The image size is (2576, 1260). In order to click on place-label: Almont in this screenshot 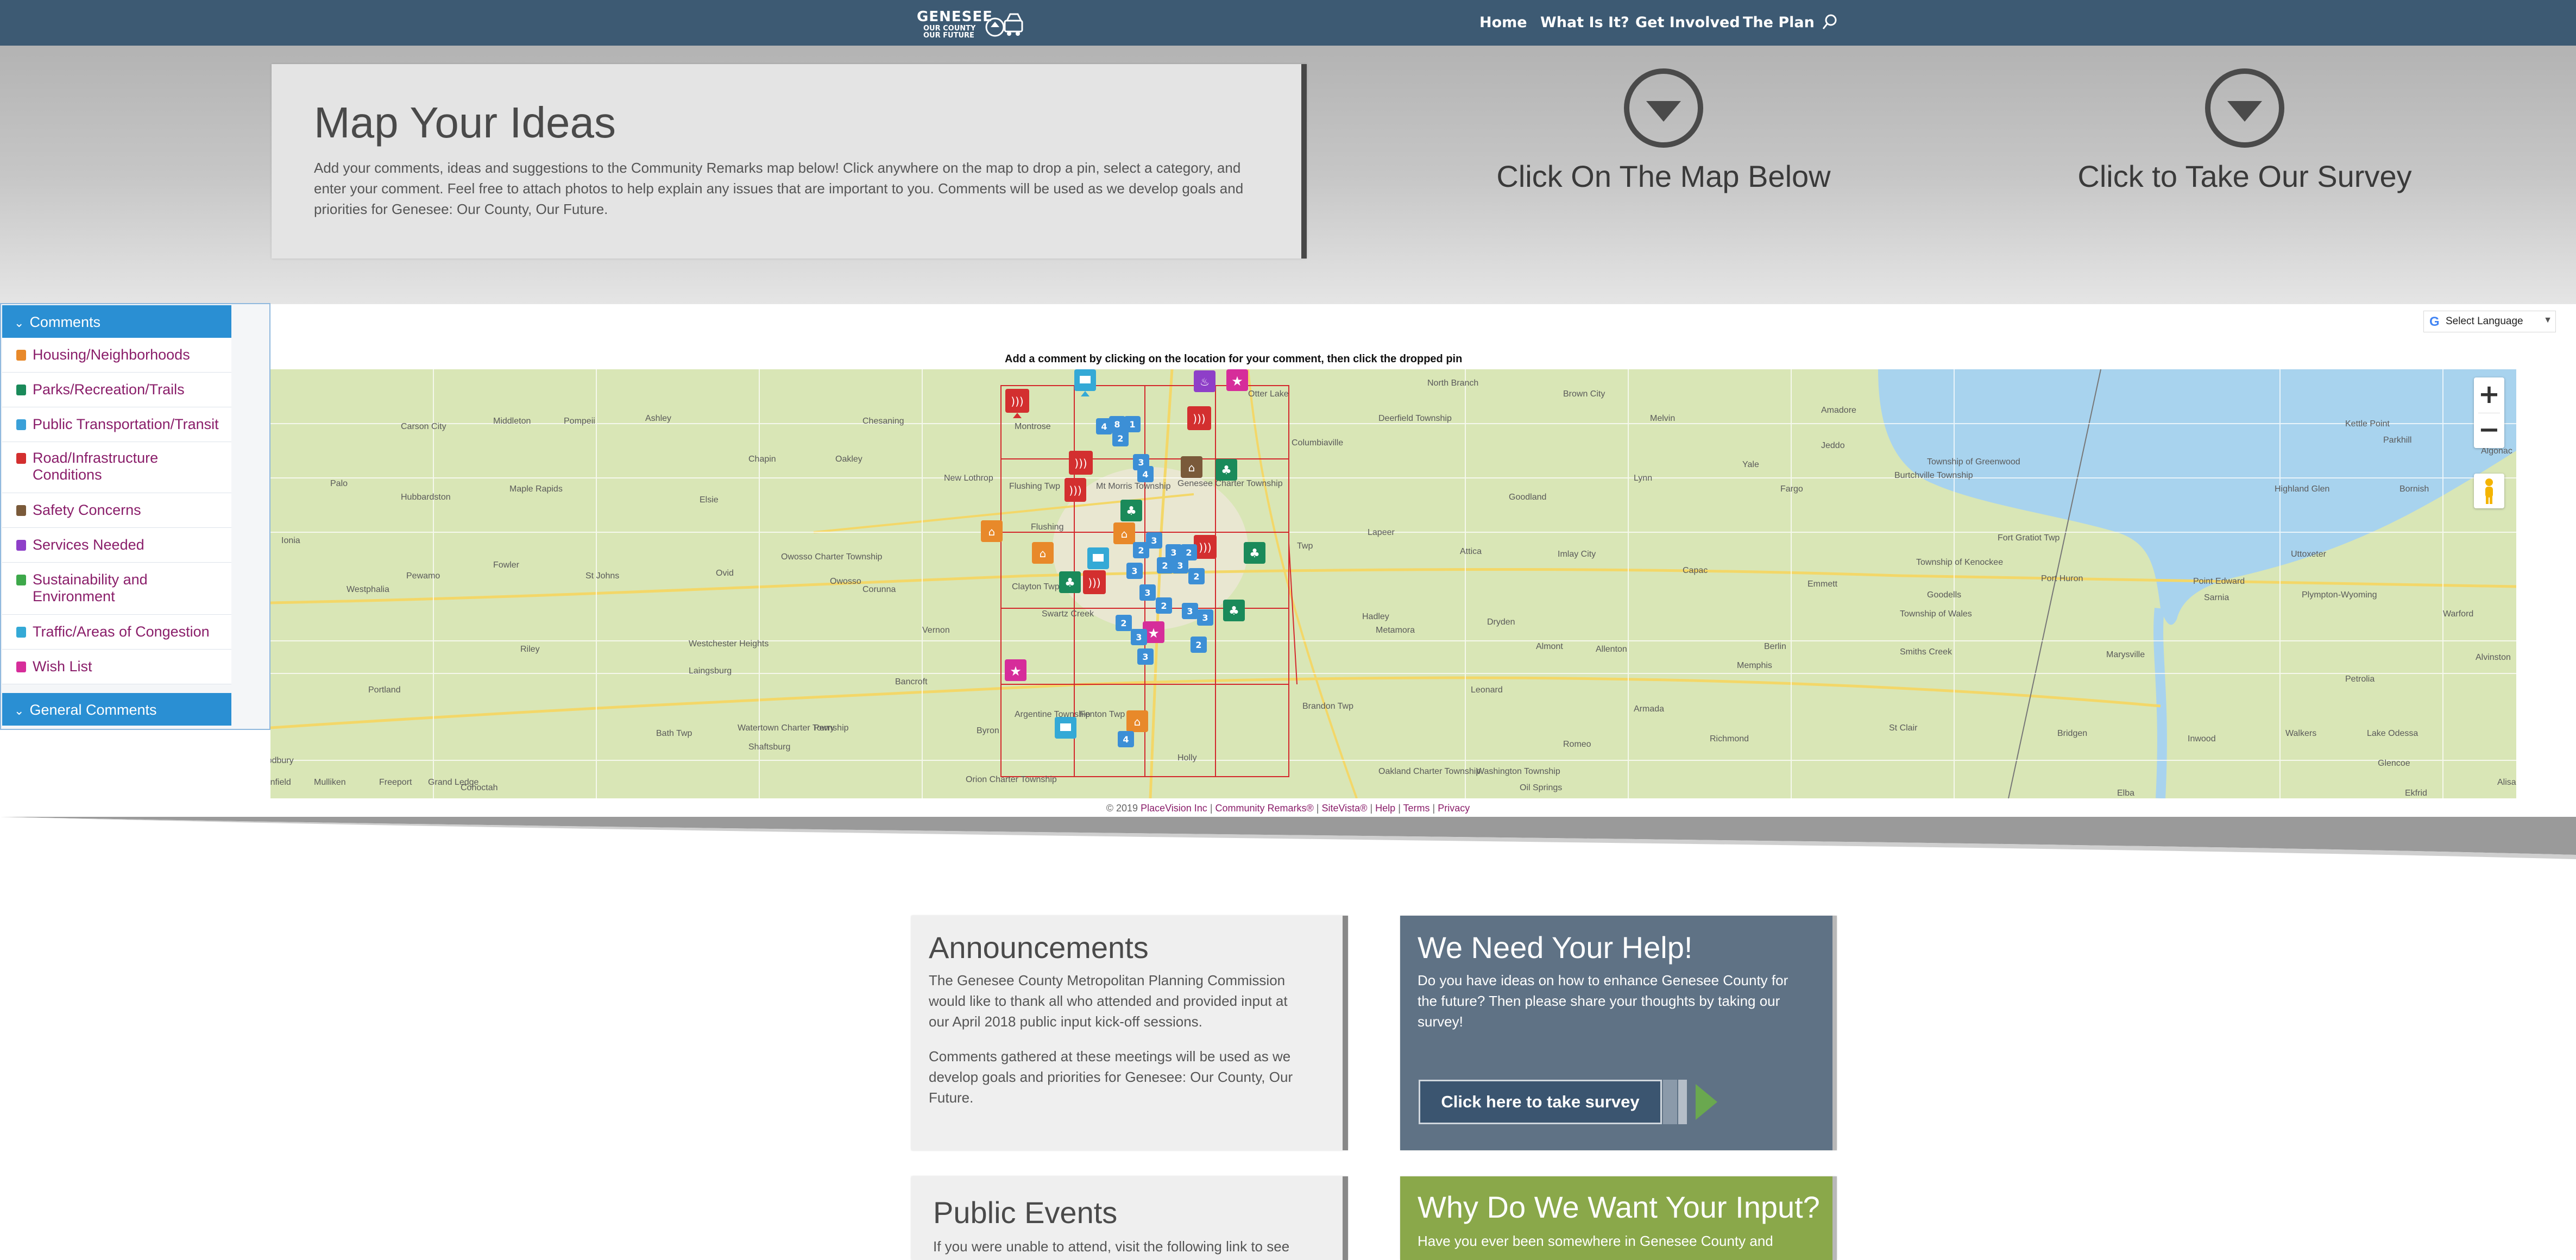, I will do `click(1550, 646)`.